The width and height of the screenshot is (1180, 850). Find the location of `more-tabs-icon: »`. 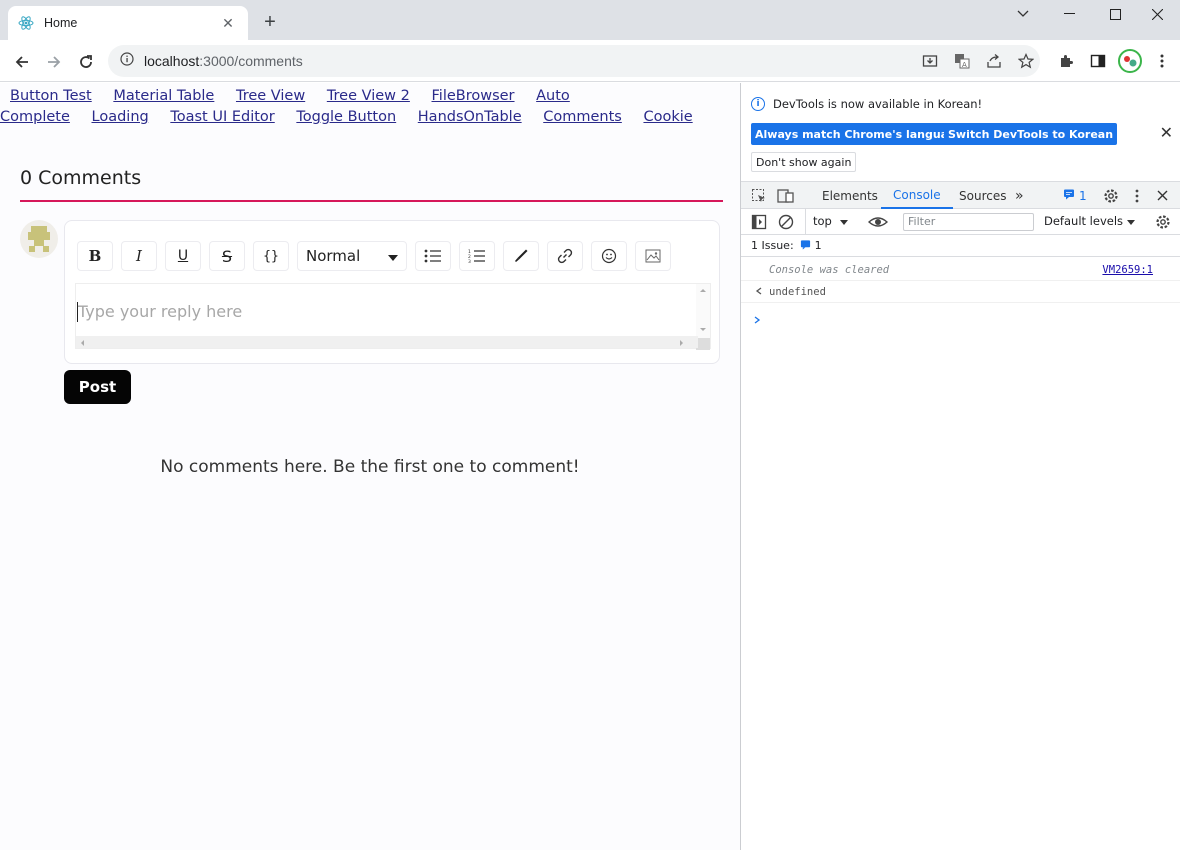

more-tabs-icon: » is located at coordinates (1019, 195).